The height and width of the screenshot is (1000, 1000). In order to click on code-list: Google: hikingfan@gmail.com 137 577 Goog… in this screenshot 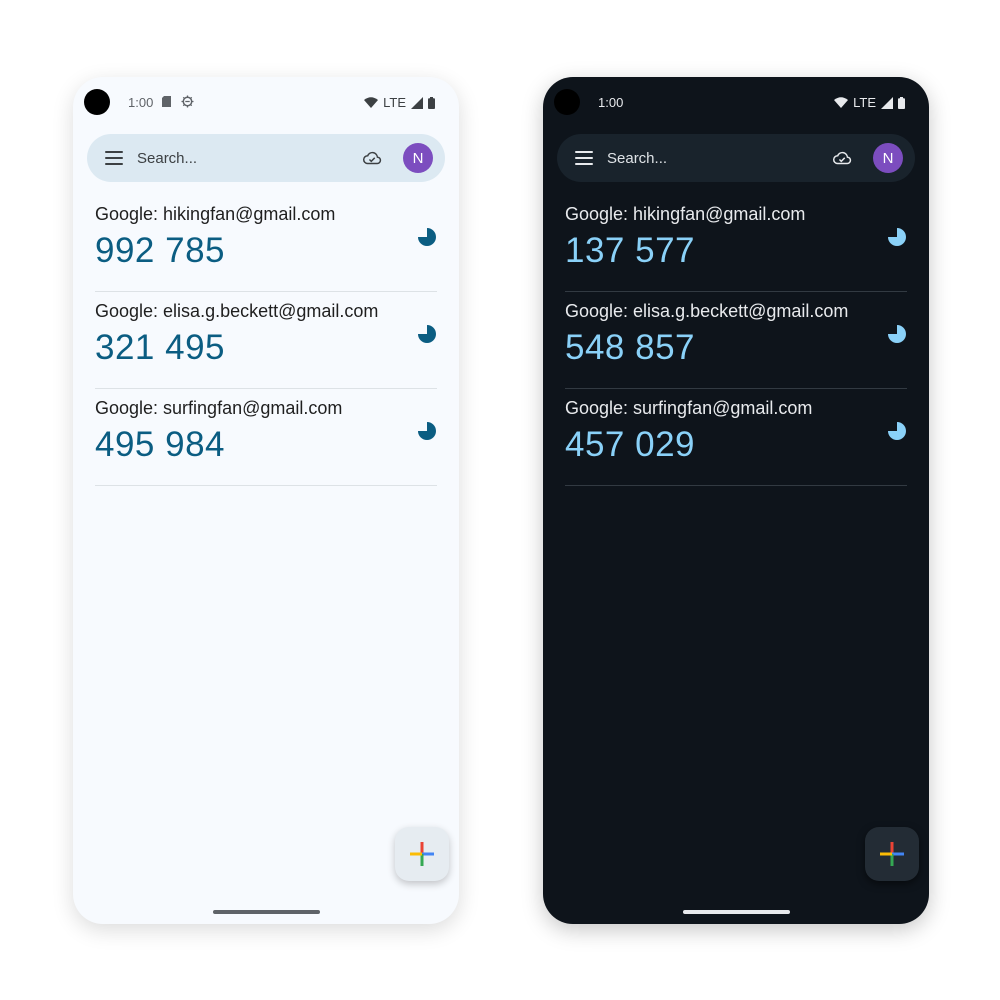, I will do `click(736, 340)`.